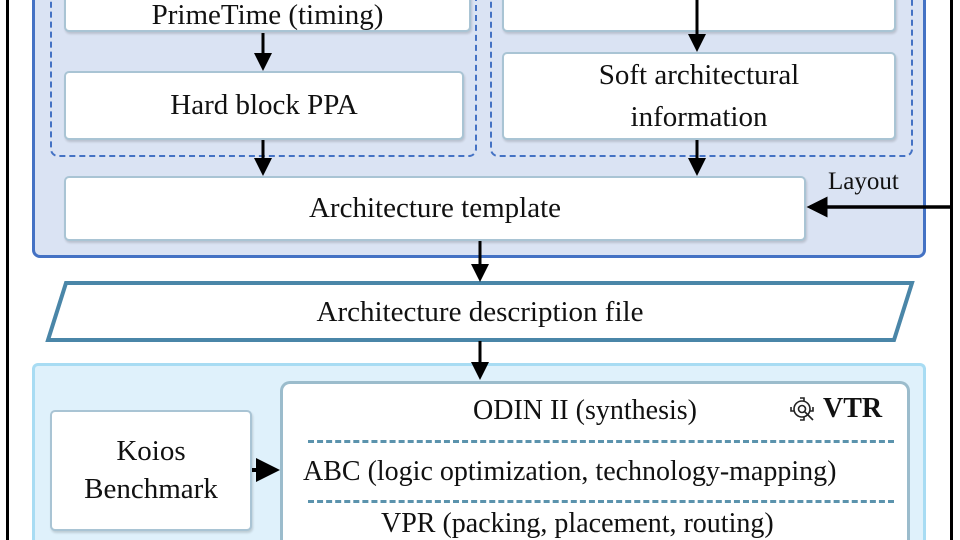 The image size is (960, 540). What do you see at coordinates (585, 410) in the screenshot?
I see `odin-stage: ODIN II (synthesis)` at bounding box center [585, 410].